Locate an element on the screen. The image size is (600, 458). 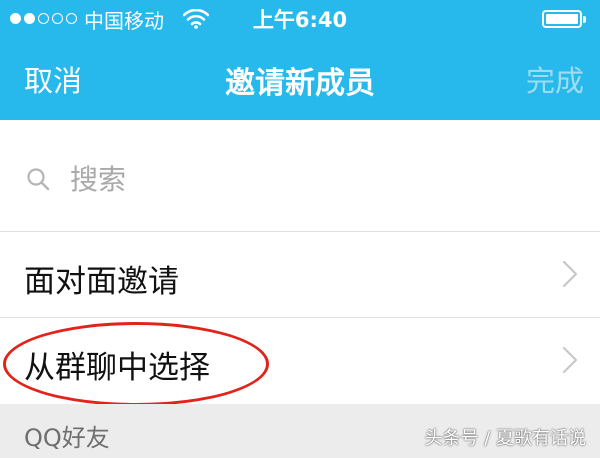
battery-fill is located at coordinates (562, 19).